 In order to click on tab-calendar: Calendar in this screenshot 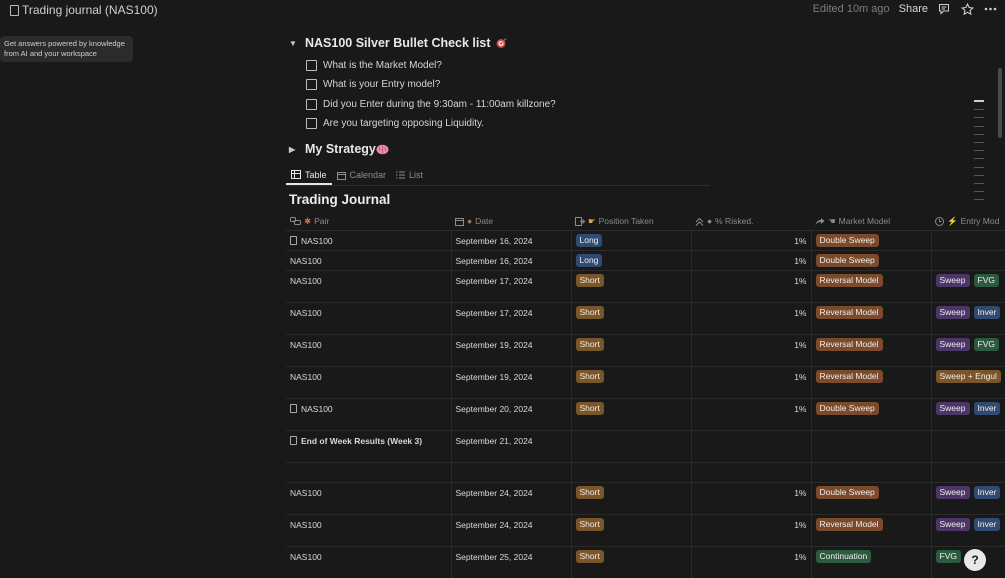, I will do `click(362, 175)`.